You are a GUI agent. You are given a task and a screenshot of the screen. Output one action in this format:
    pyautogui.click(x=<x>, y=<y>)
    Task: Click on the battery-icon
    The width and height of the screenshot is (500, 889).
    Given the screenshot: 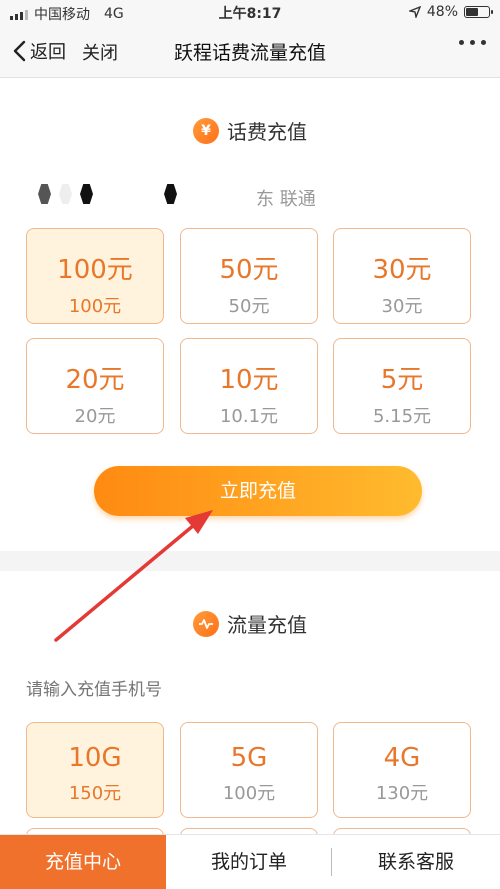 What is the action you would take?
    pyautogui.click(x=478, y=12)
    